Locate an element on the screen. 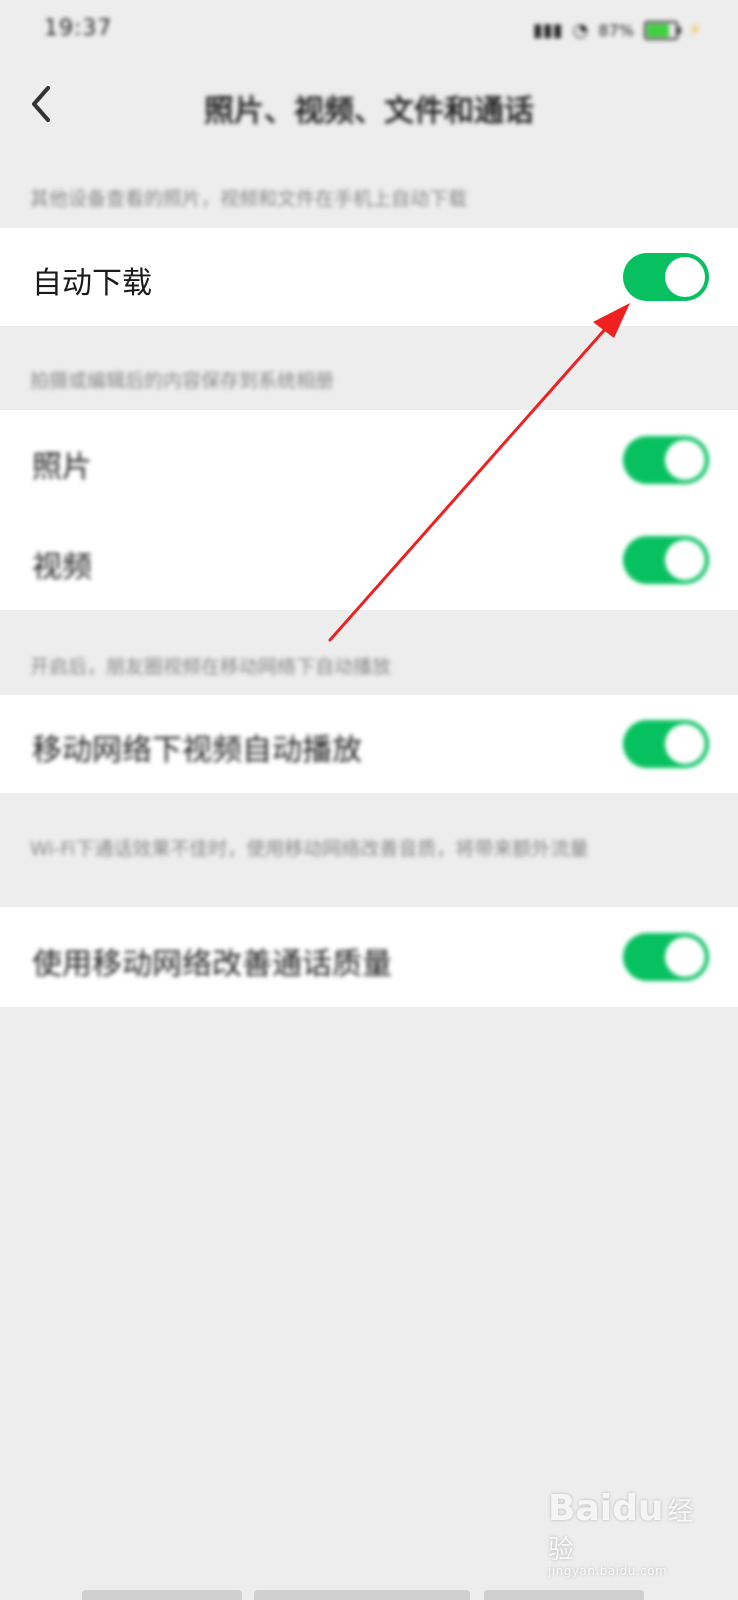  watermark-url: jingyan.baidu.com is located at coordinates (608, 1571).